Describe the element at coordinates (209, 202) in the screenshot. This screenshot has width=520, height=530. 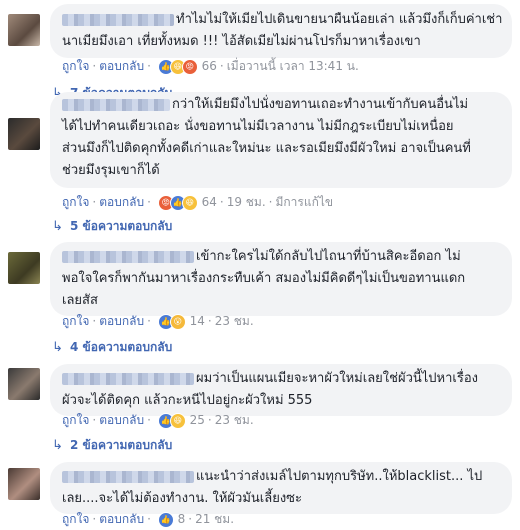
I see `reaction-count: 64` at that location.